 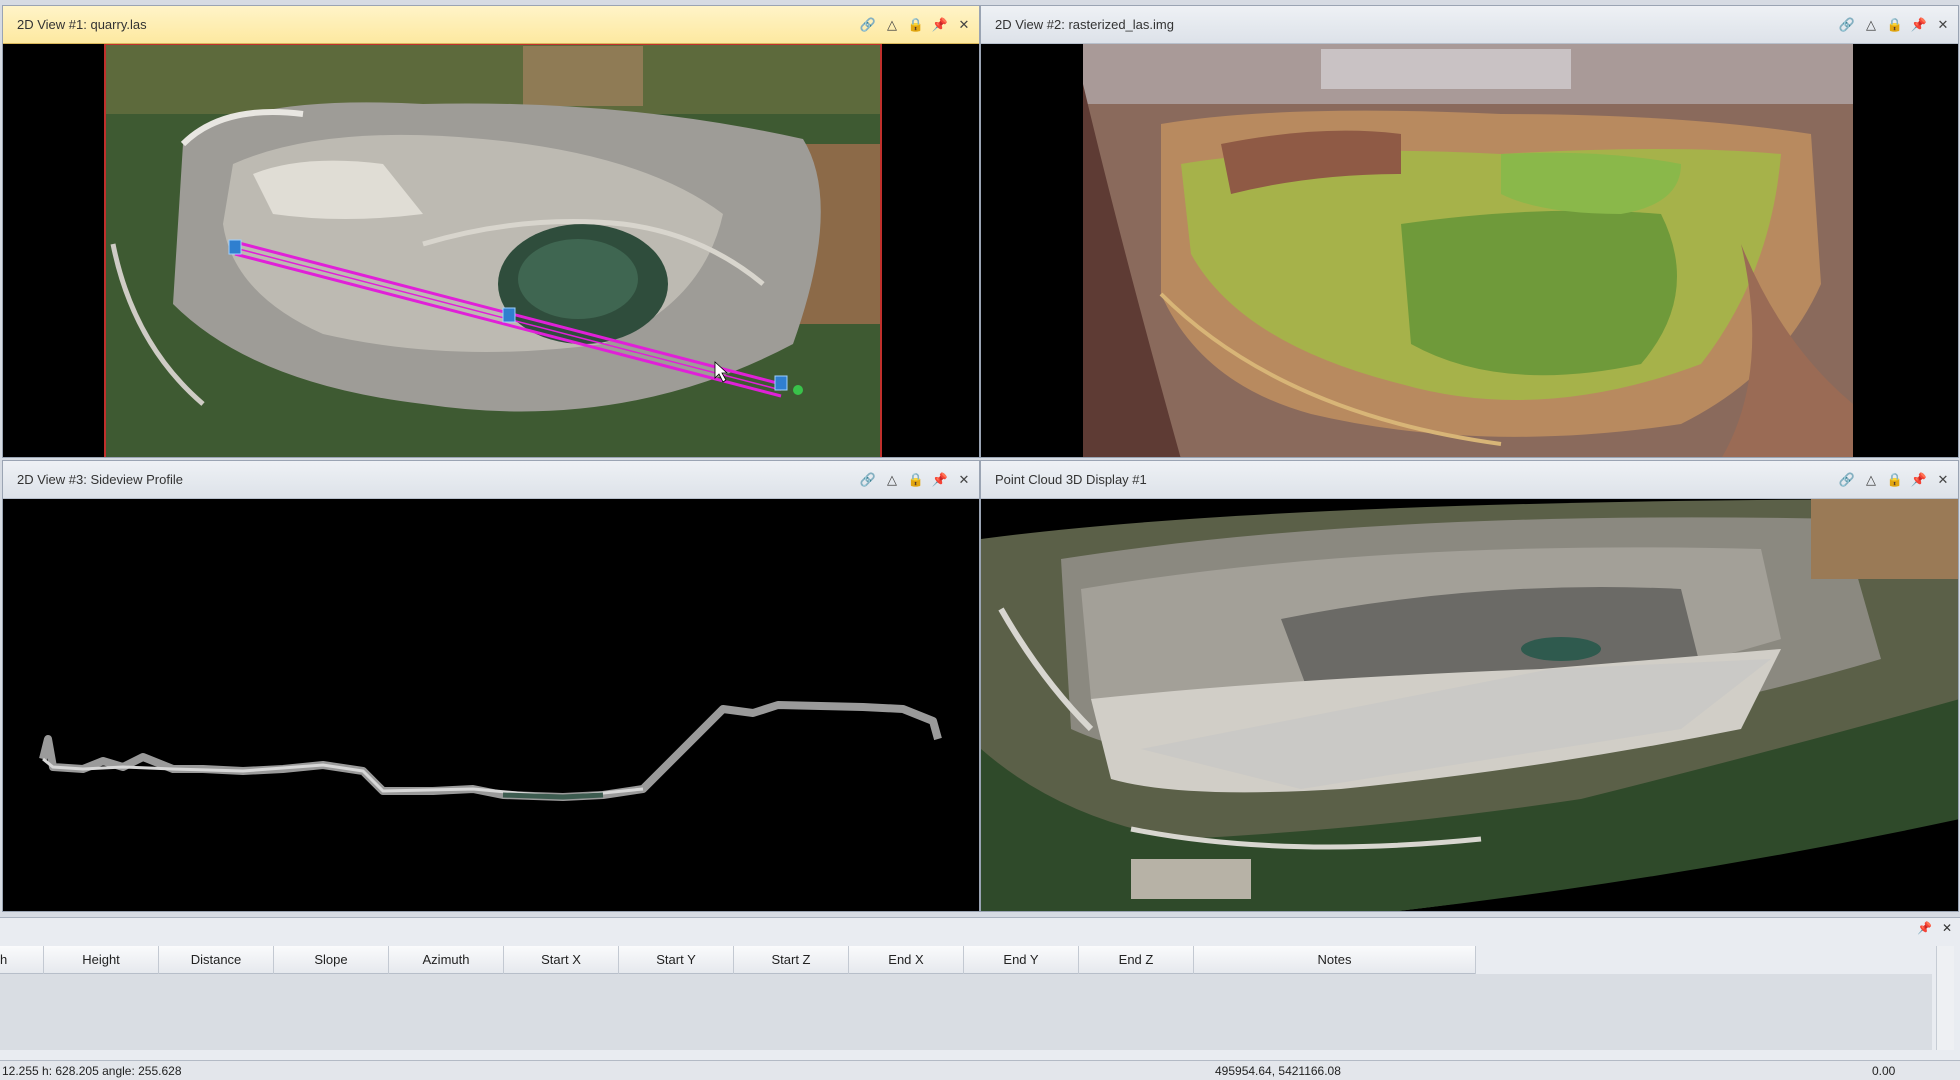 I want to click on view-1-title: 2D View #1: quarry.las, so click(x=82, y=24).